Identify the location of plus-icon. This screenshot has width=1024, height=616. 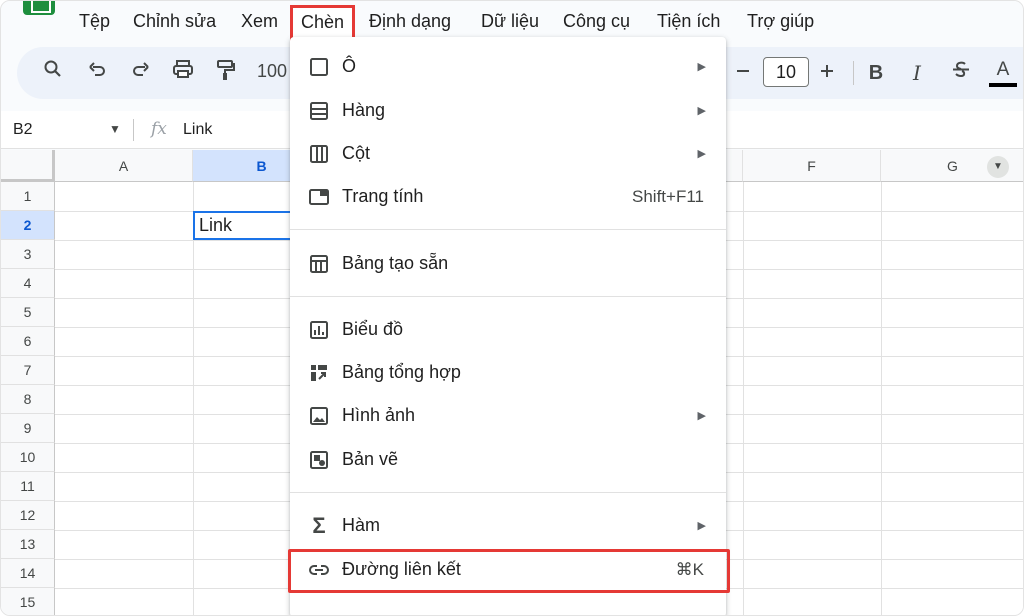
(827, 73).